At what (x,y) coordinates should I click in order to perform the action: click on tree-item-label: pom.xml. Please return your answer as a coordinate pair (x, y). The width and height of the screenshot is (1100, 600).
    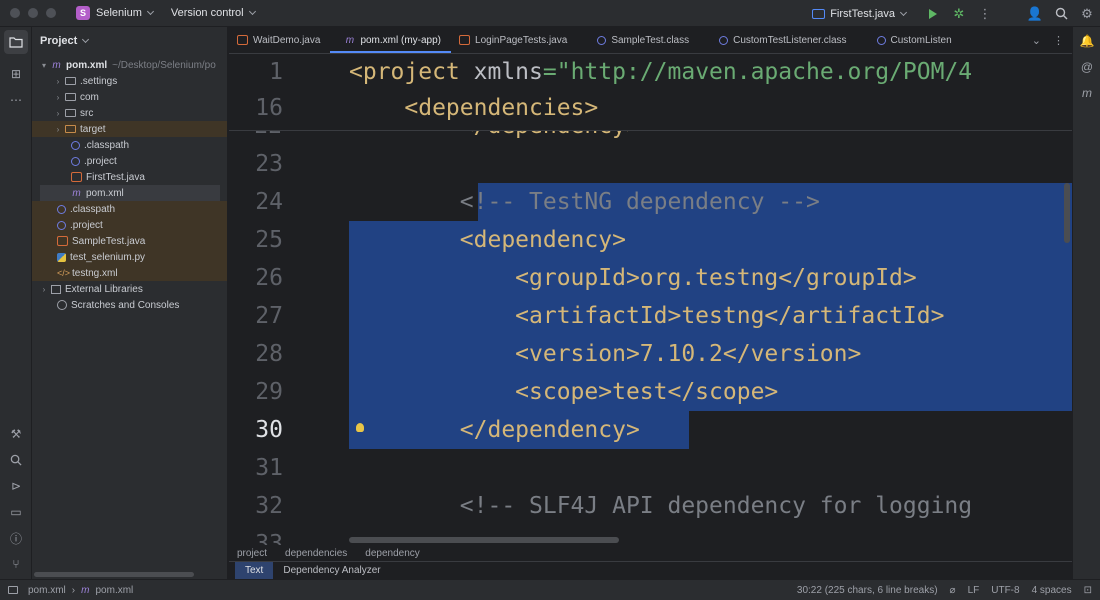
    Looking at the image, I should click on (87, 65).